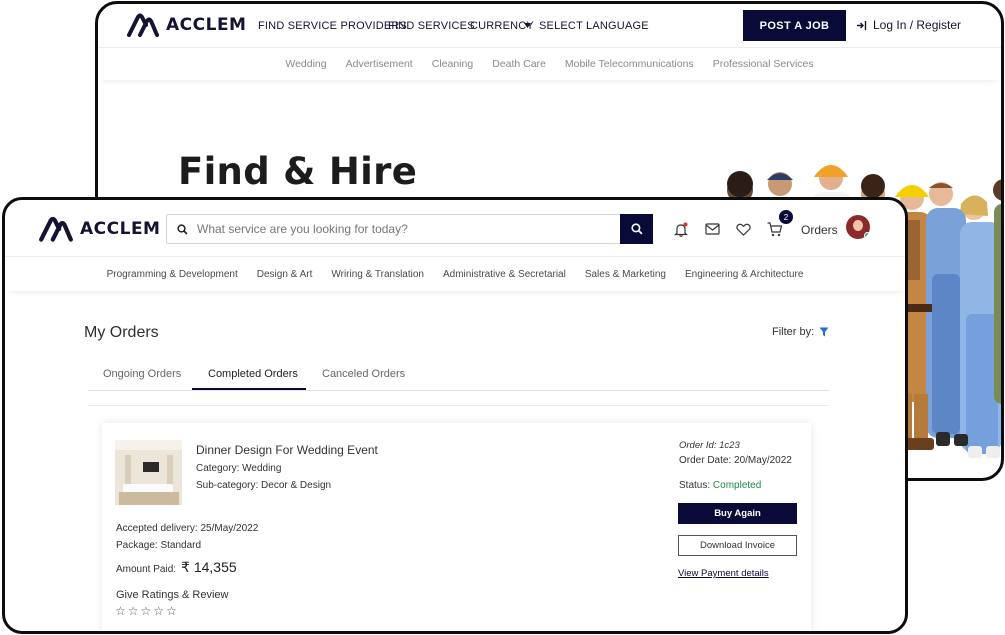 Image resolution: width=1005 pixels, height=635 pixels. Describe the element at coordinates (458, 405) in the screenshot. I see `divider` at that location.